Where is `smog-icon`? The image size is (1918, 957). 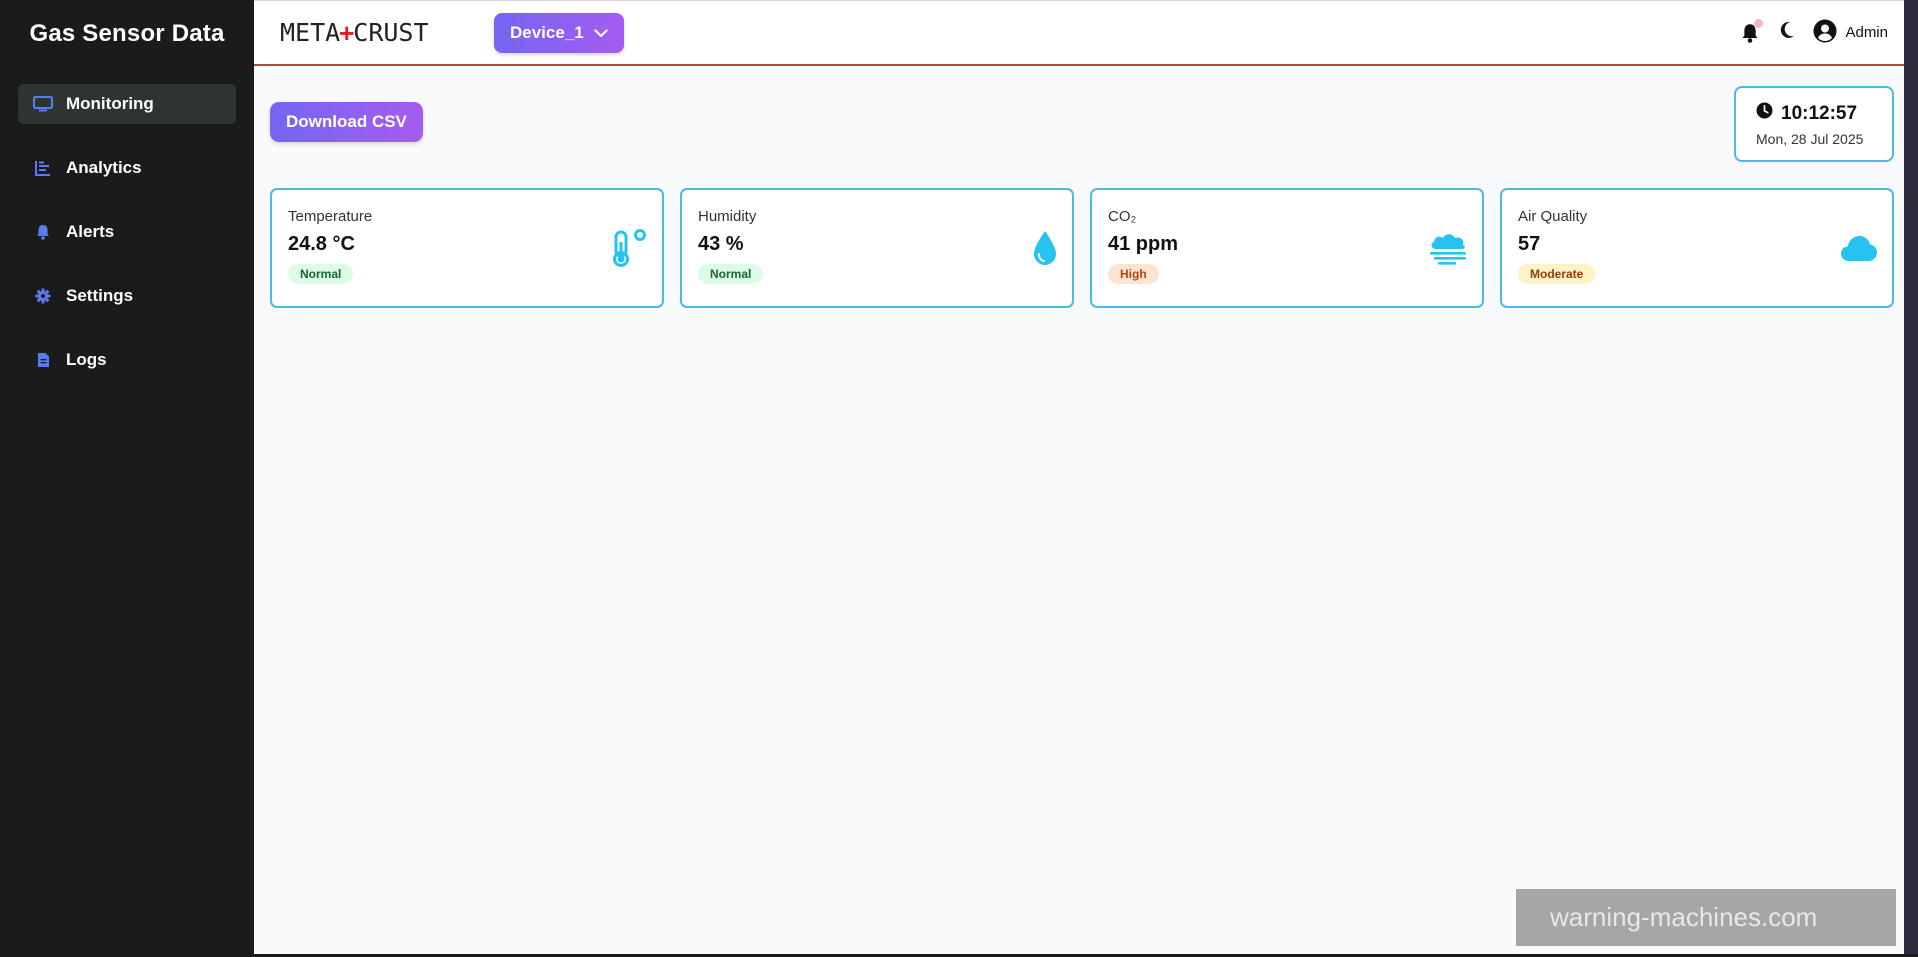
smog-icon is located at coordinates (1446, 248).